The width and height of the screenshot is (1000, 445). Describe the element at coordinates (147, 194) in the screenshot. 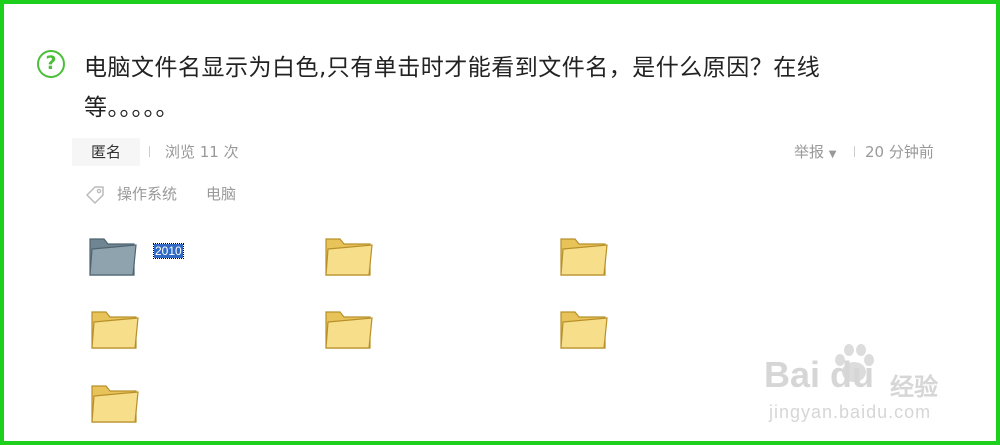

I see `tag-link: 操作系统` at that location.